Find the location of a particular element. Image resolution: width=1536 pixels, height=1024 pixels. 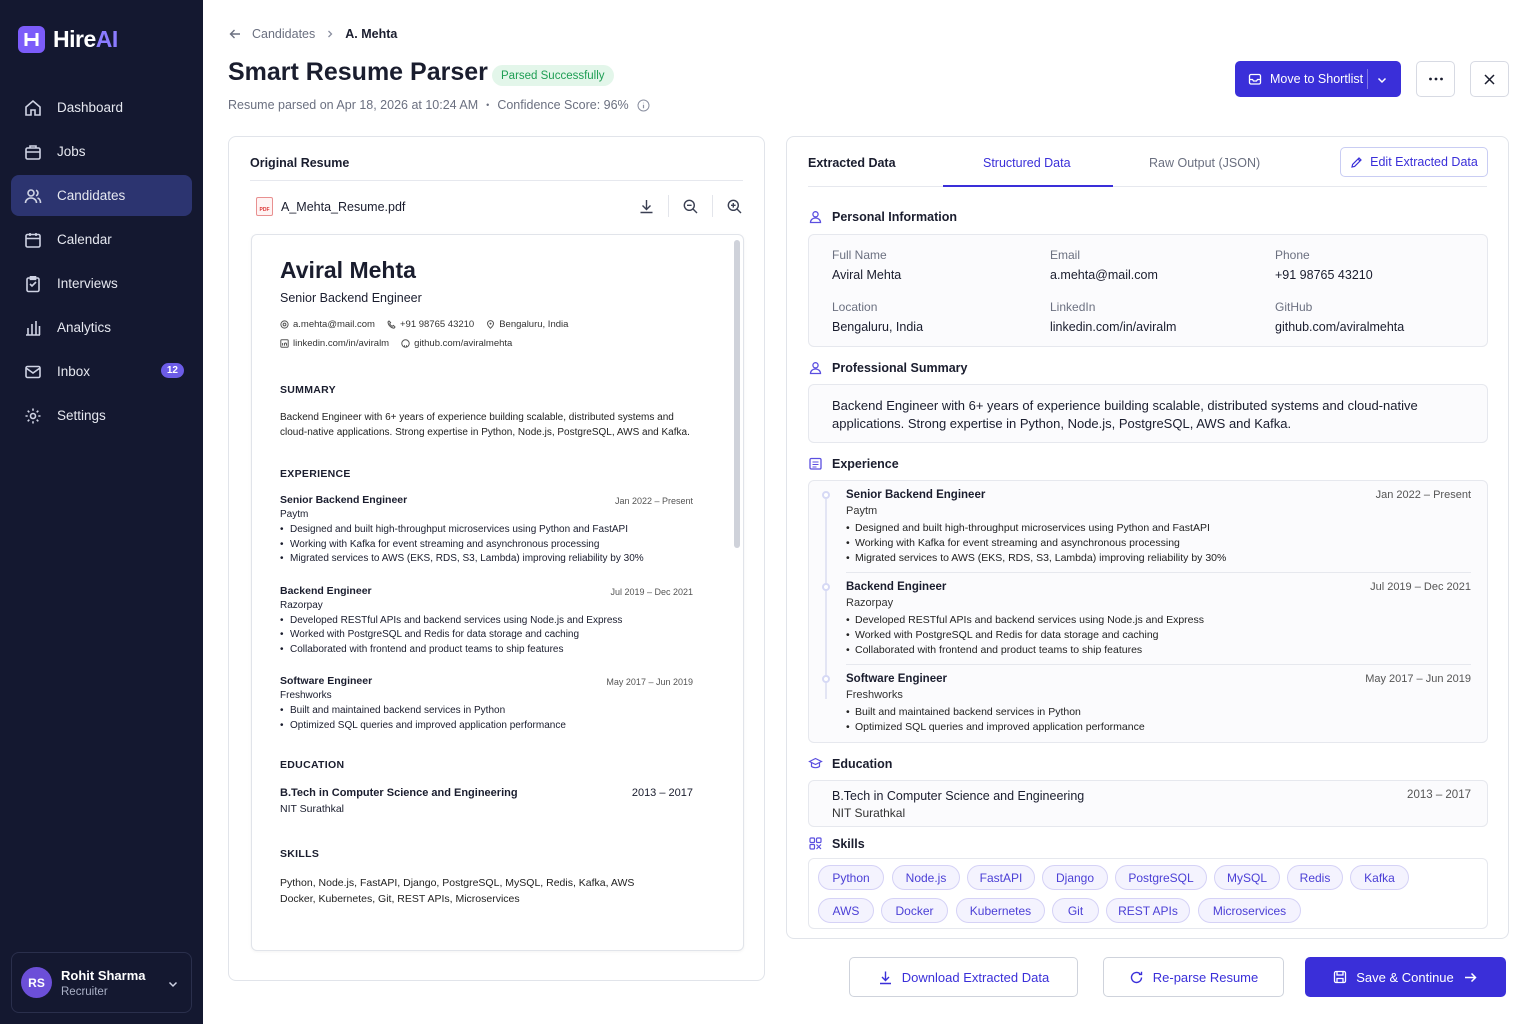

skill-chip: Python is located at coordinates (851, 877).